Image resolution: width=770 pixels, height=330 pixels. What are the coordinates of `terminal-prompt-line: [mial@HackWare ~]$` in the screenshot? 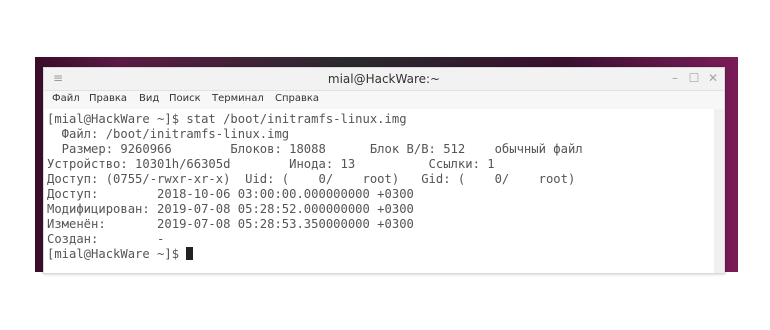 It's located at (120, 254).